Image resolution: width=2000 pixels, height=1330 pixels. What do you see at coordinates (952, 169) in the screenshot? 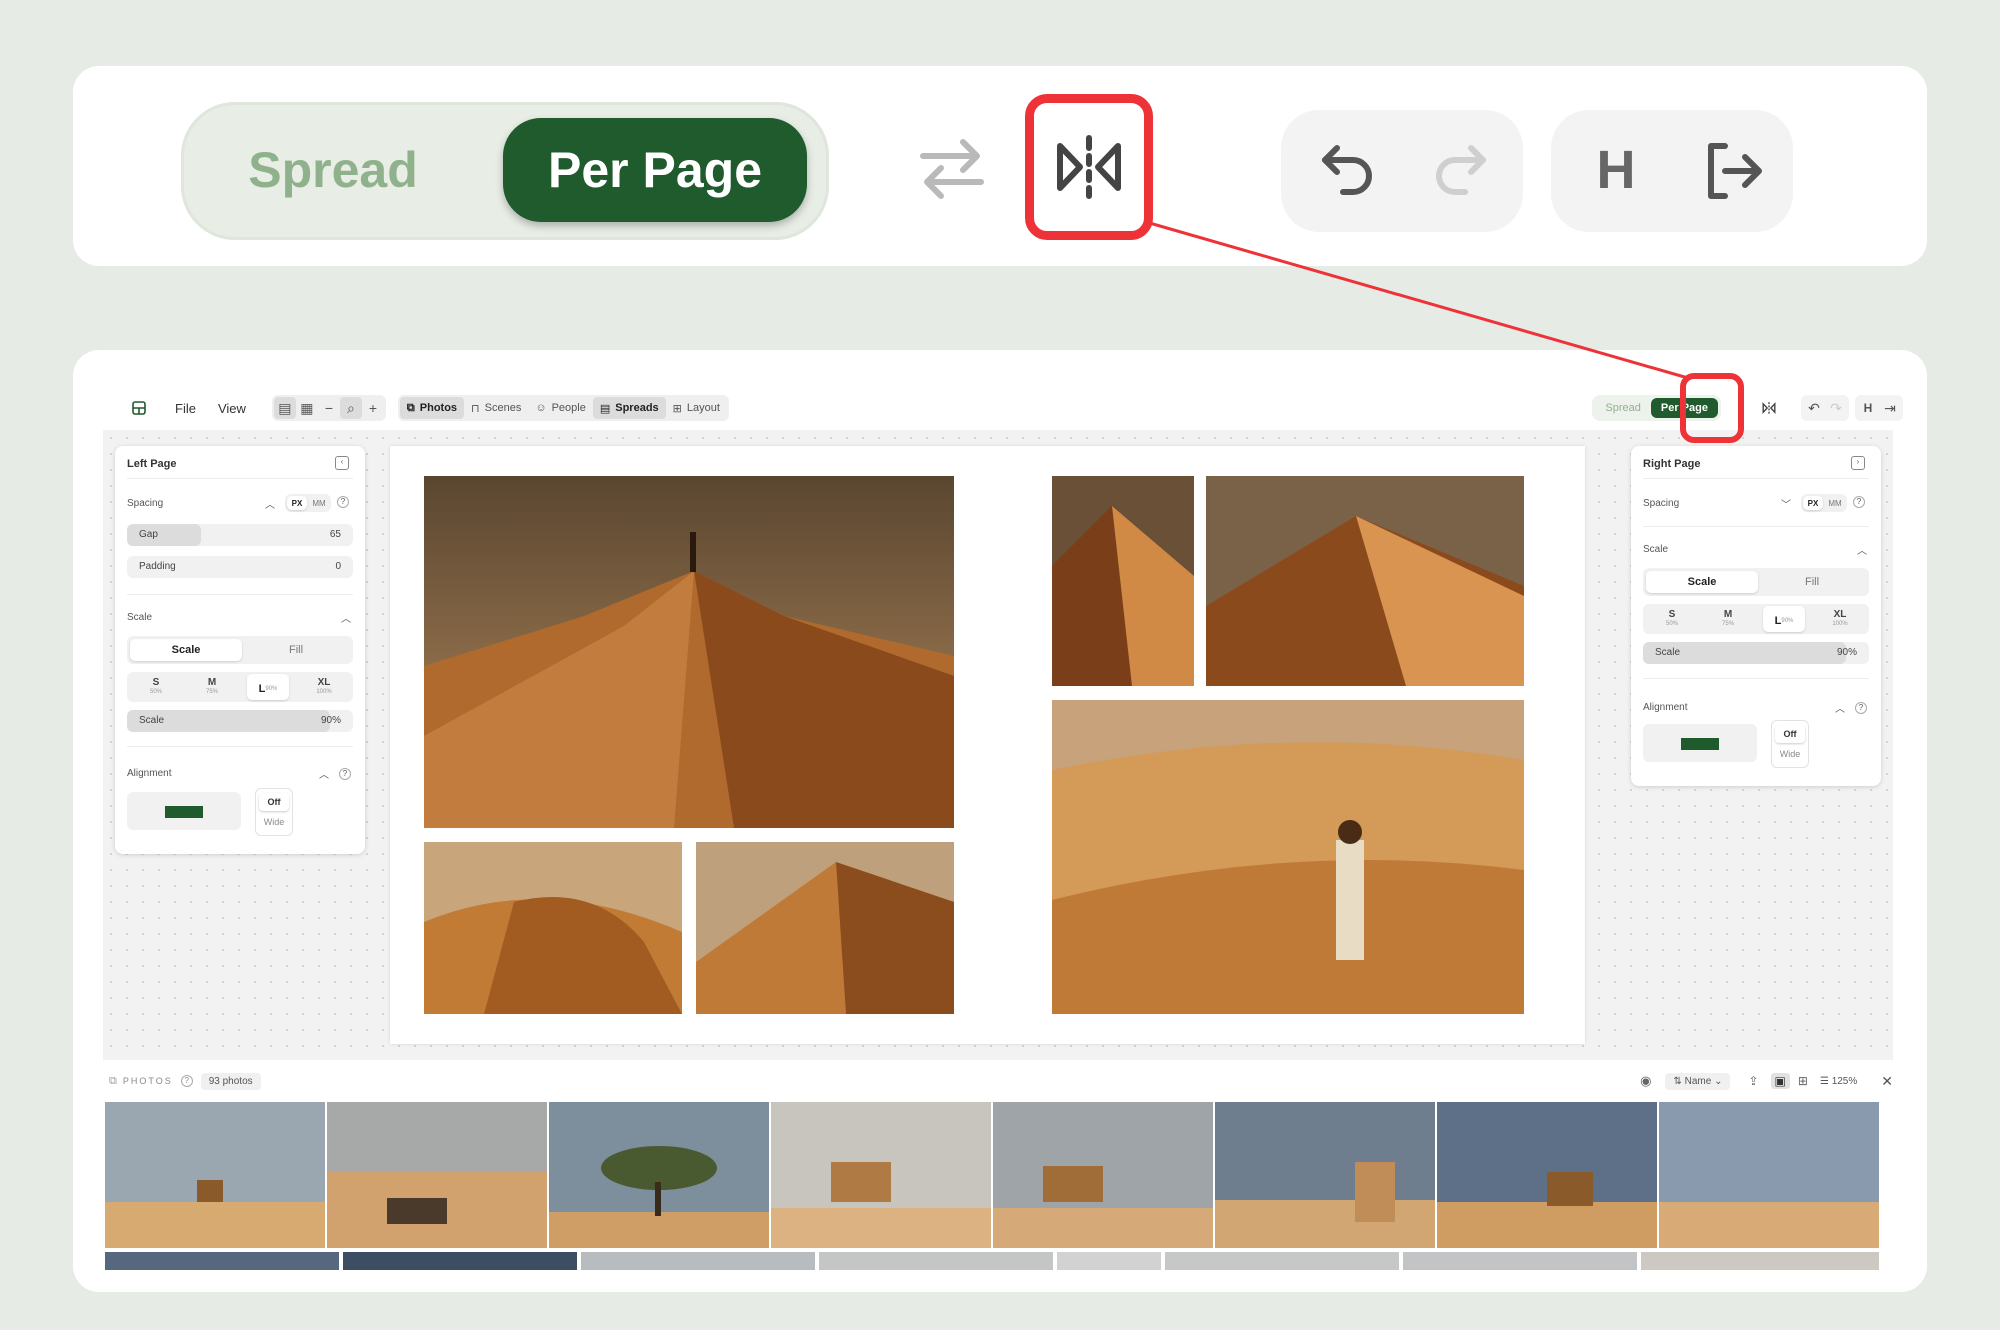
I see `swap-pages-icon` at bounding box center [952, 169].